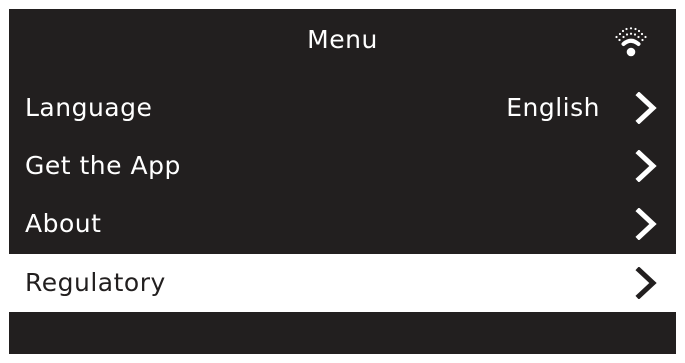 This screenshot has height=363, width=685. I want to click on menu-item-label: Get the App, so click(103, 165).